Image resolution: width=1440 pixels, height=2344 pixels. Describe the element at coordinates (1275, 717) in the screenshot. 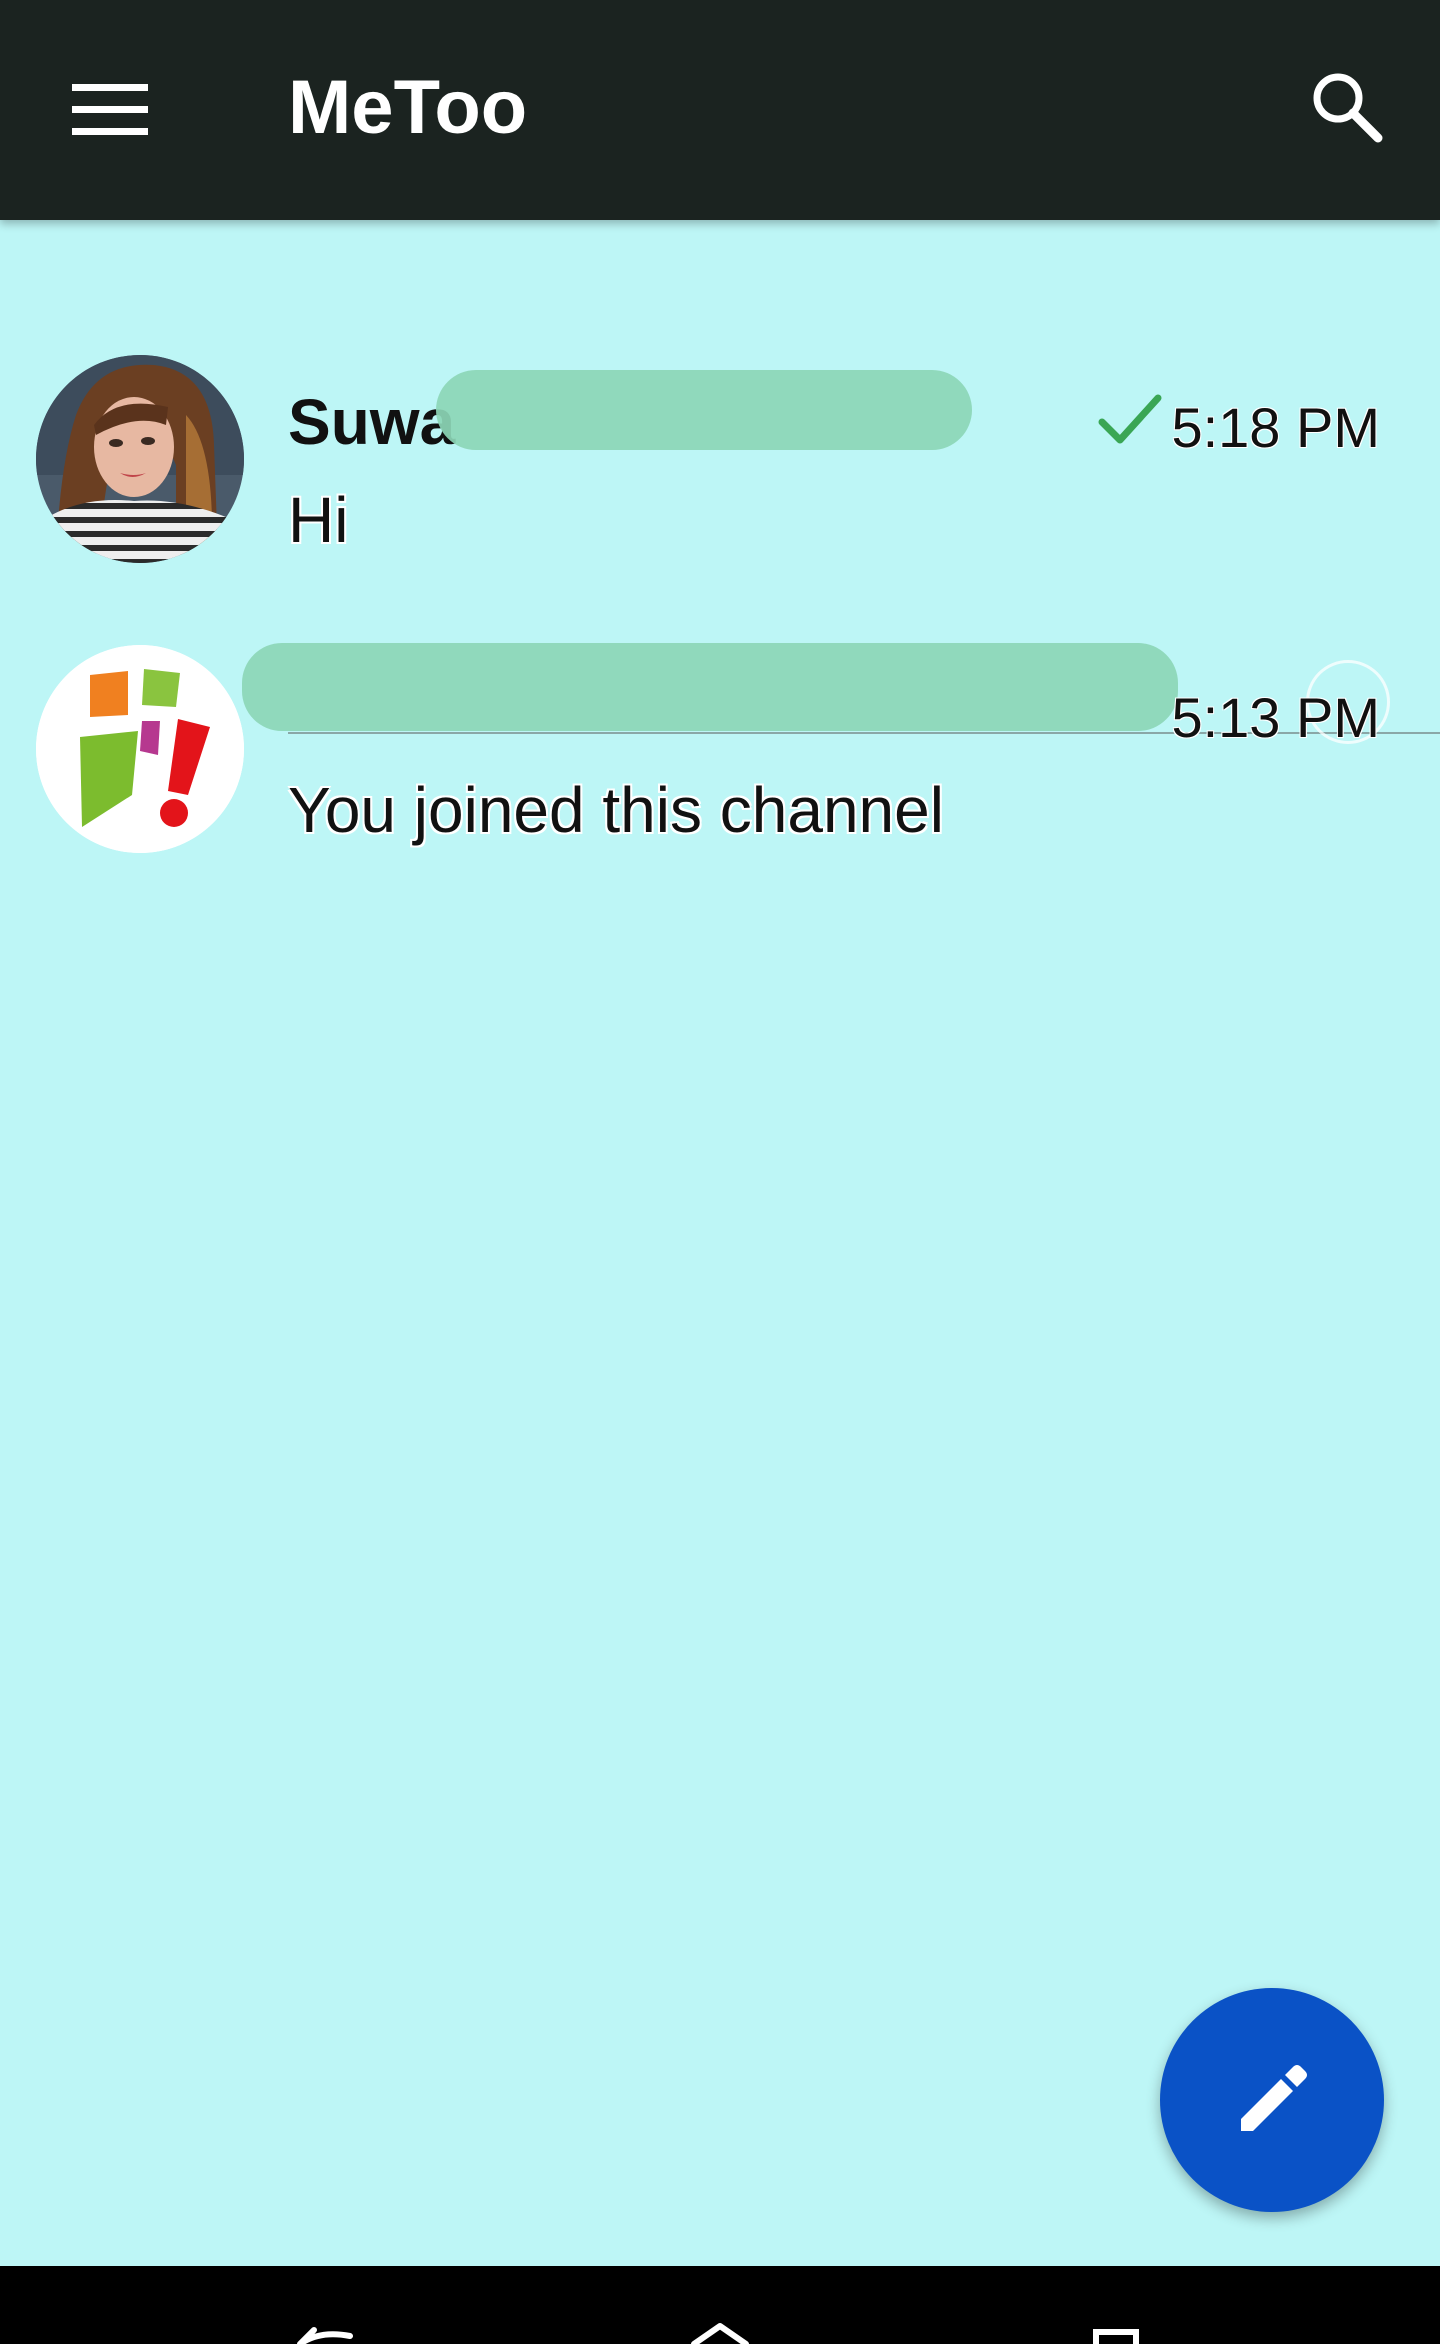

I see `chat-time: 5:13 PM` at that location.